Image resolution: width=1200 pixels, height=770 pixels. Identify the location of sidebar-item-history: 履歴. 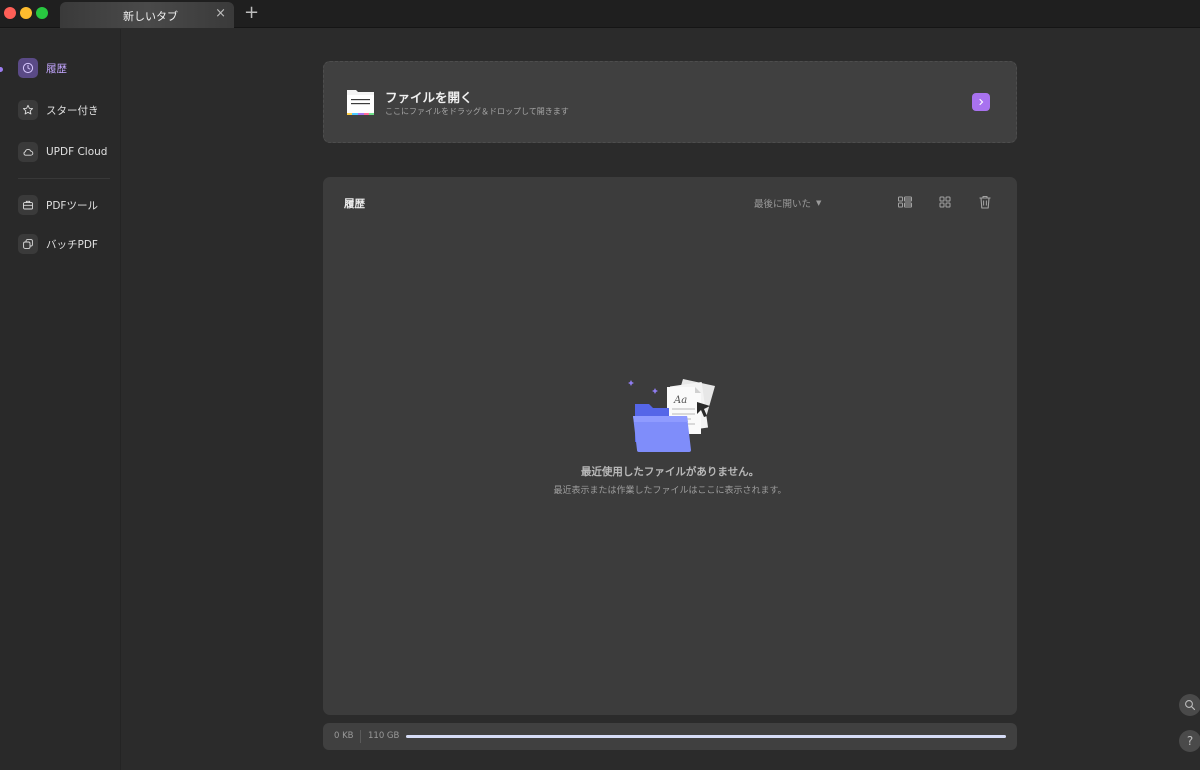
(68, 68).